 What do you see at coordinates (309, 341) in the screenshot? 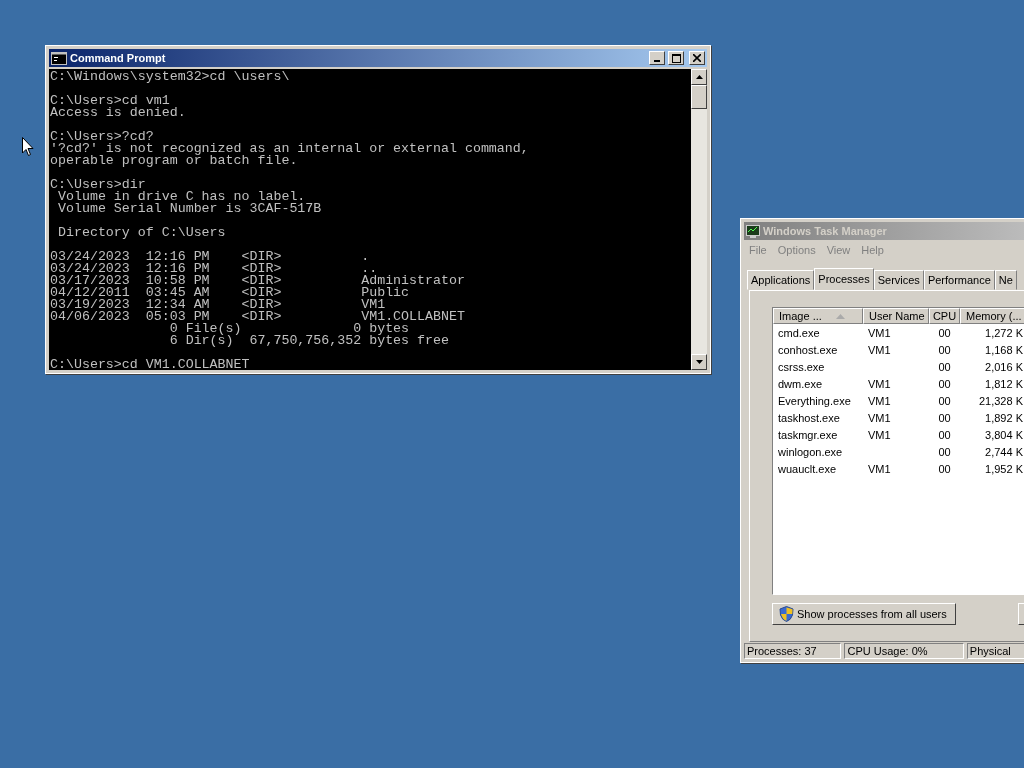
I see `console-line: 6 Dir(s) 67,750,756,352 bytes free` at bounding box center [309, 341].